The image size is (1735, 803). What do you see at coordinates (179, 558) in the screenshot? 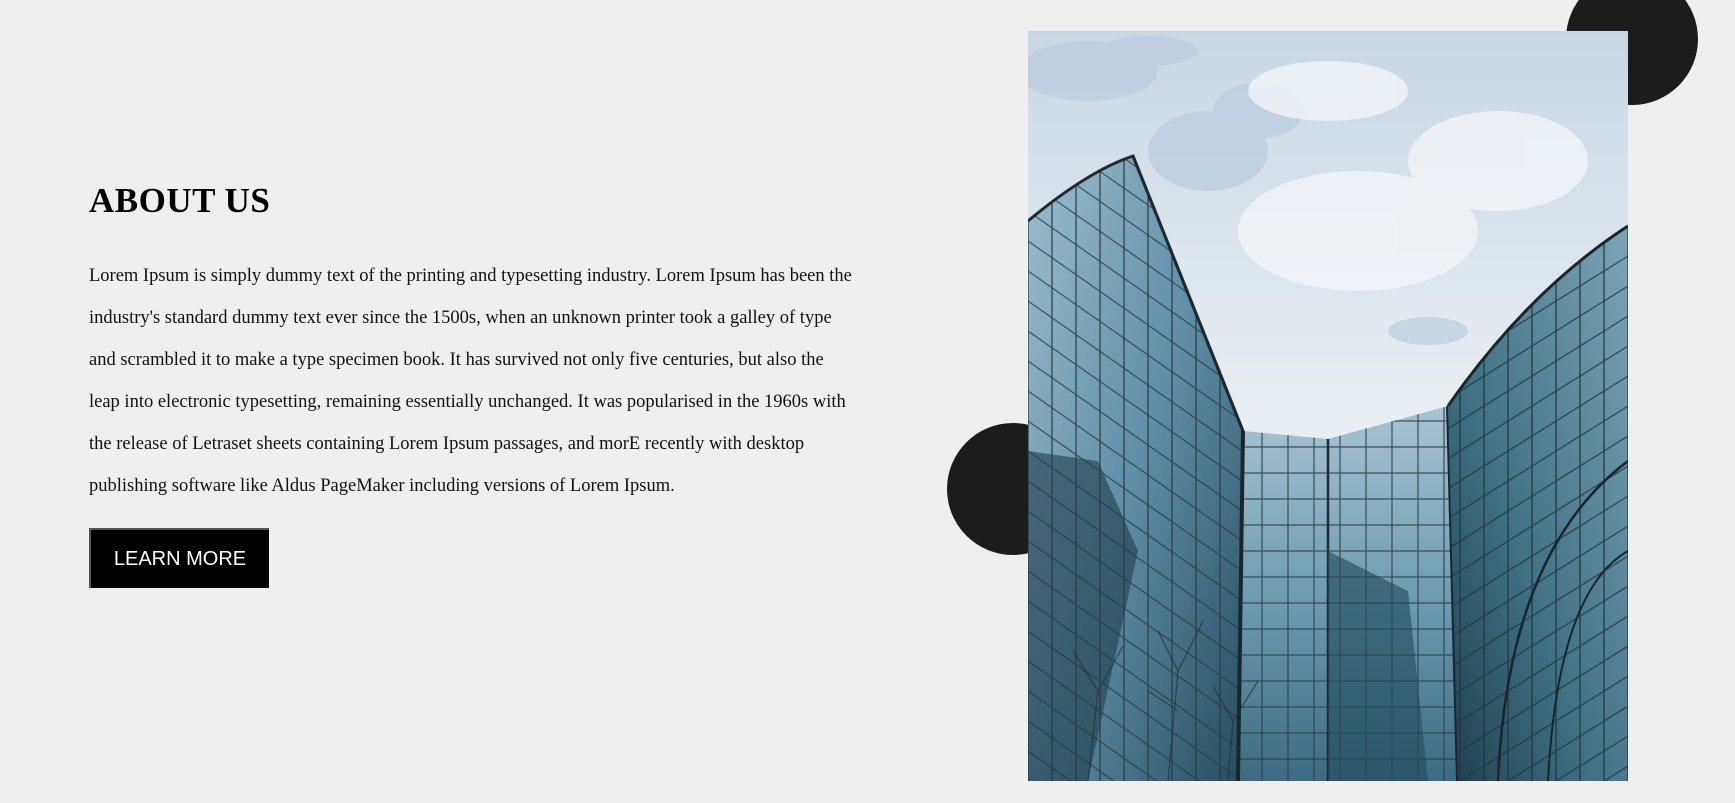
I see `learn-more-button: LEARN MORE` at bounding box center [179, 558].